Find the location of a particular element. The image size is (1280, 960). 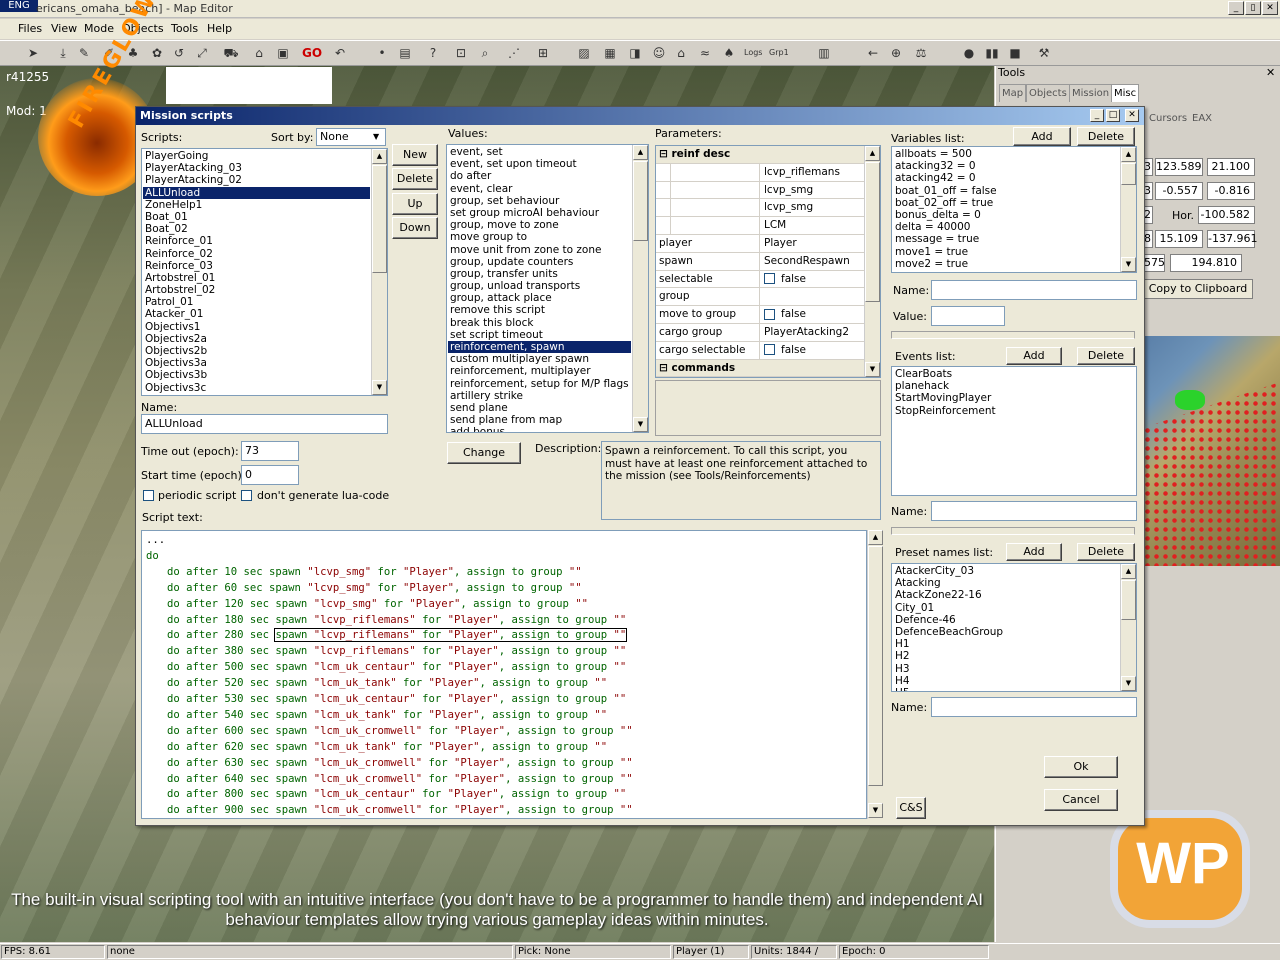

grid-icon: ⊞ is located at coordinates (543, 53).